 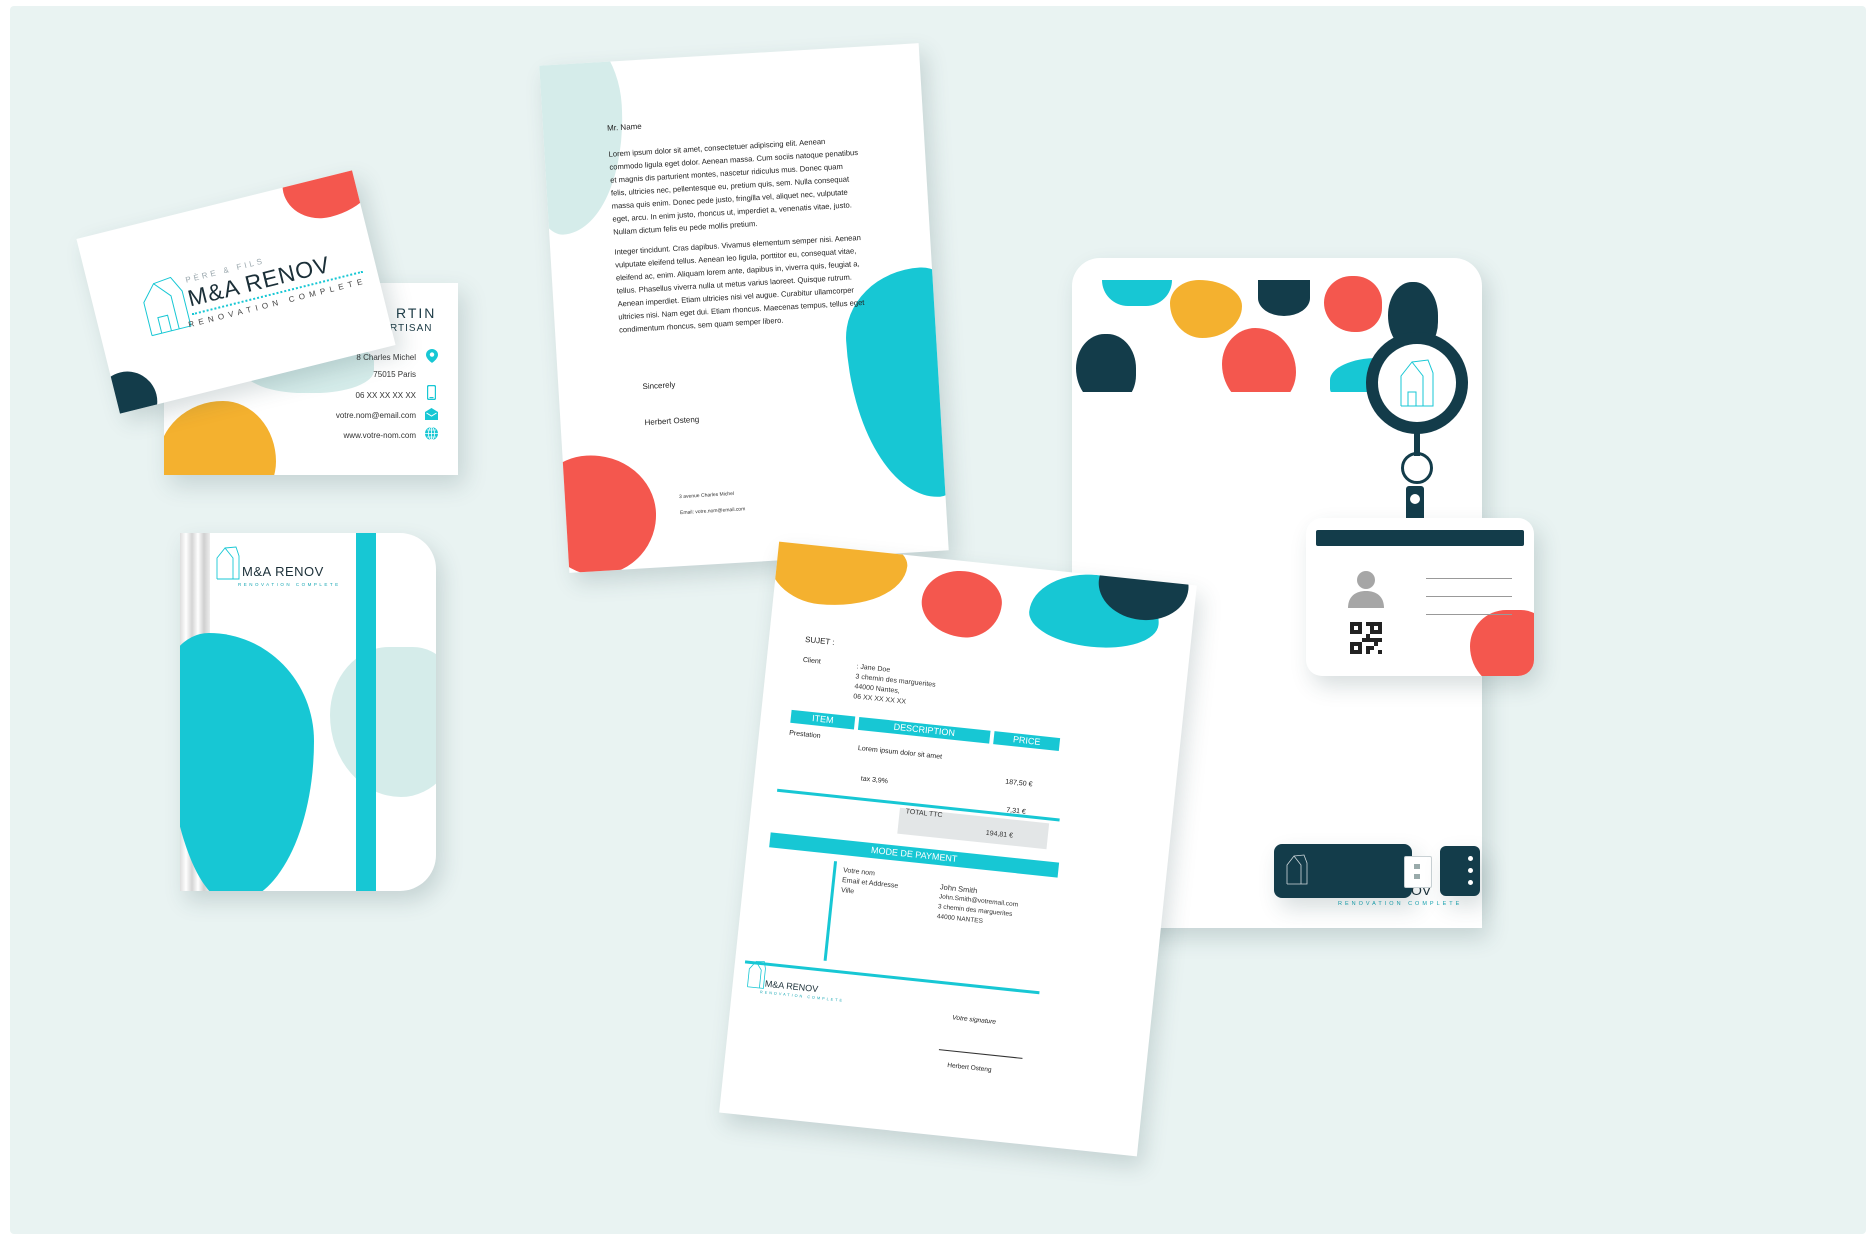 What do you see at coordinates (375, 415) in the screenshot?
I see `card-email: votre.nom@email.com` at bounding box center [375, 415].